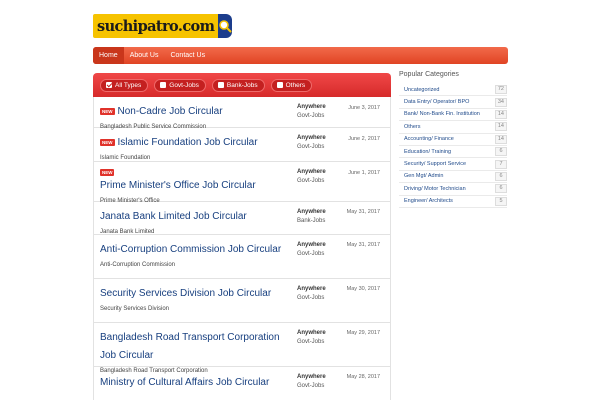  I want to click on filter-label: All Types, so click(128, 85).